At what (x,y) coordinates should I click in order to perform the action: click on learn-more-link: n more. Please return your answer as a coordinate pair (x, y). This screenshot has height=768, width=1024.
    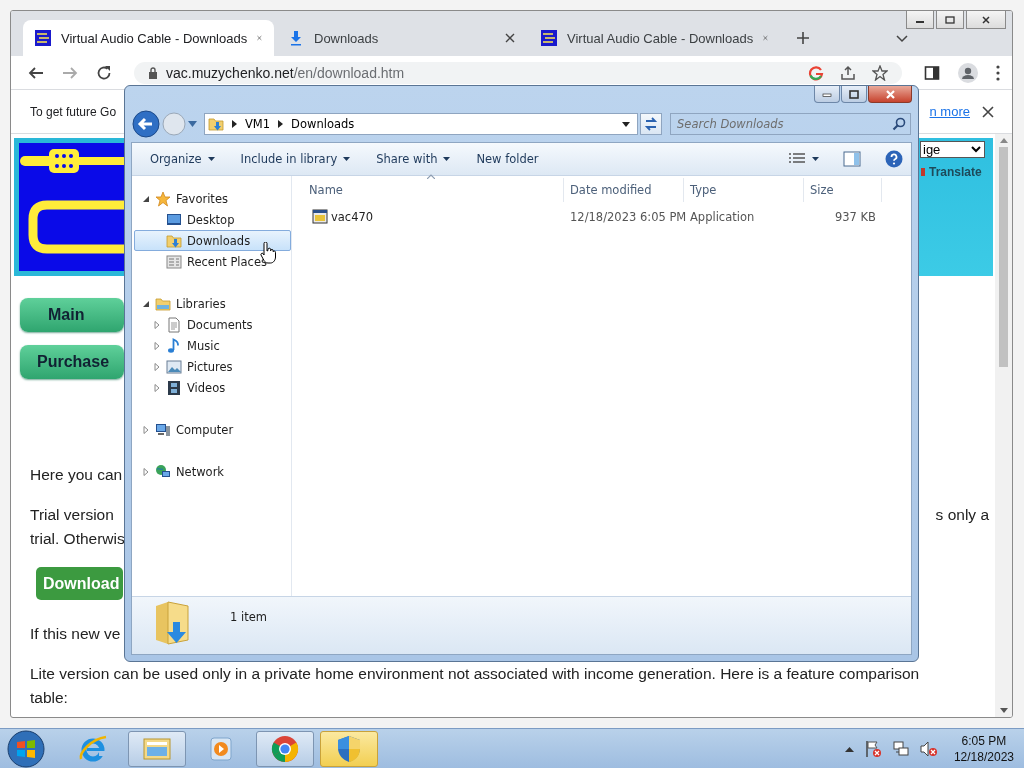
    Looking at the image, I should click on (949, 111).